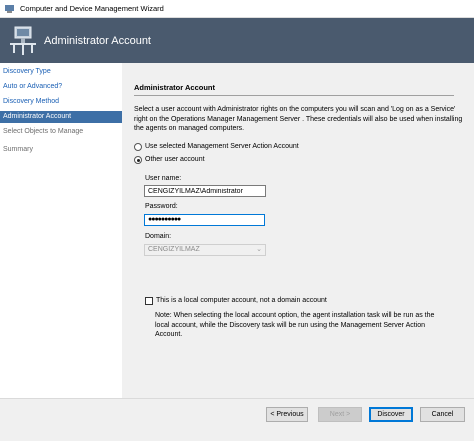  What do you see at coordinates (149, 301) in the screenshot?
I see `local-account-checkbox` at bounding box center [149, 301].